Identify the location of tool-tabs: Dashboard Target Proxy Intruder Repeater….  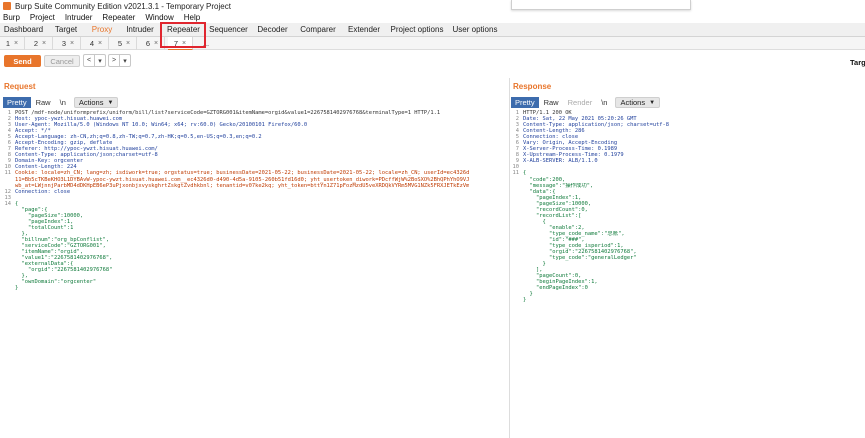
(432, 30).